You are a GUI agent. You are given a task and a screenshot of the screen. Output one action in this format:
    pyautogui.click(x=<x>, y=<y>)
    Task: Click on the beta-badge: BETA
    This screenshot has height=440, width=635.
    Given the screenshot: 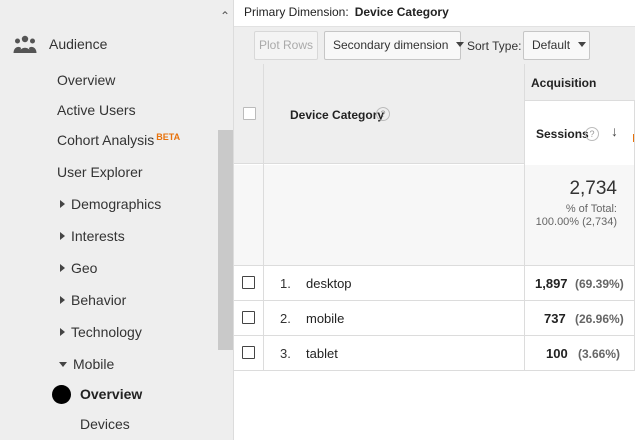 What is the action you would take?
    pyautogui.click(x=168, y=137)
    